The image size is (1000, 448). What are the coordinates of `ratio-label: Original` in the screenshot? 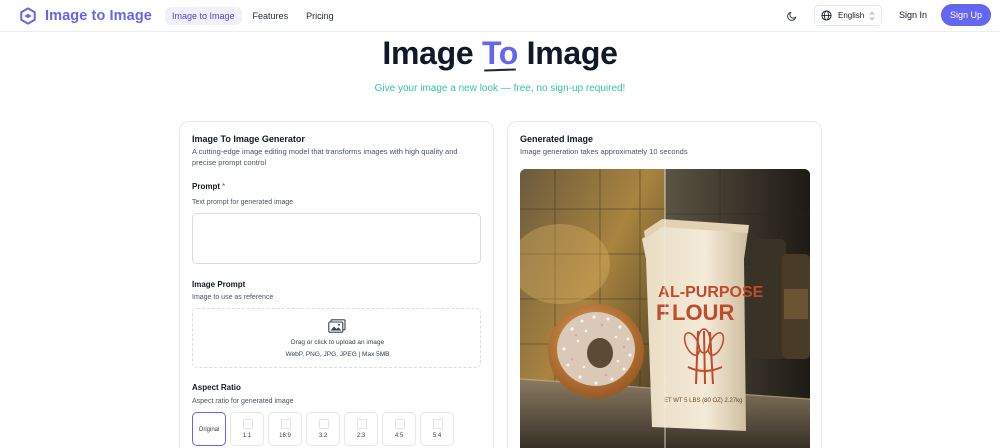 It's located at (209, 430).